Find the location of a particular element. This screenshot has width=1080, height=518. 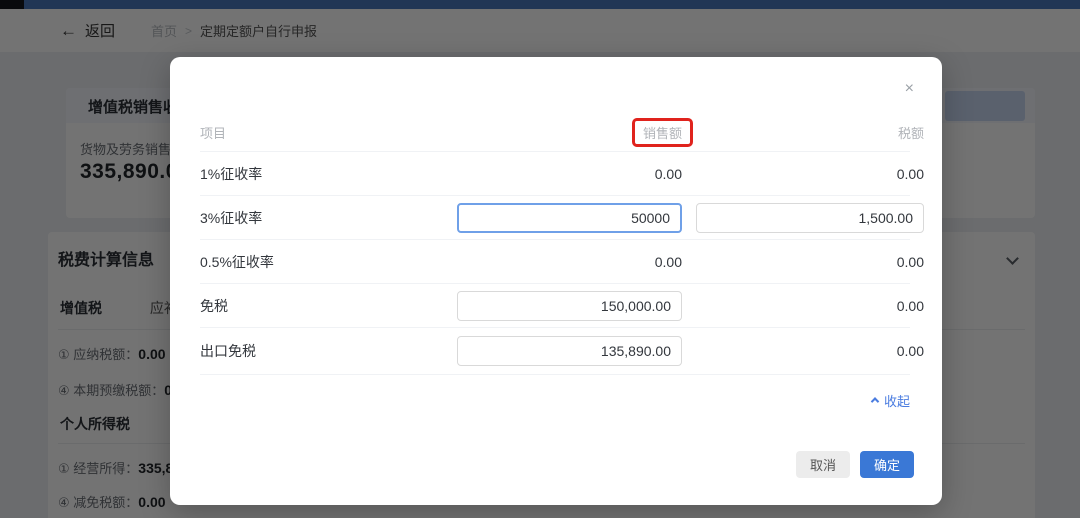

table-row: 出口免税 0.00 is located at coordinates (562, 351).